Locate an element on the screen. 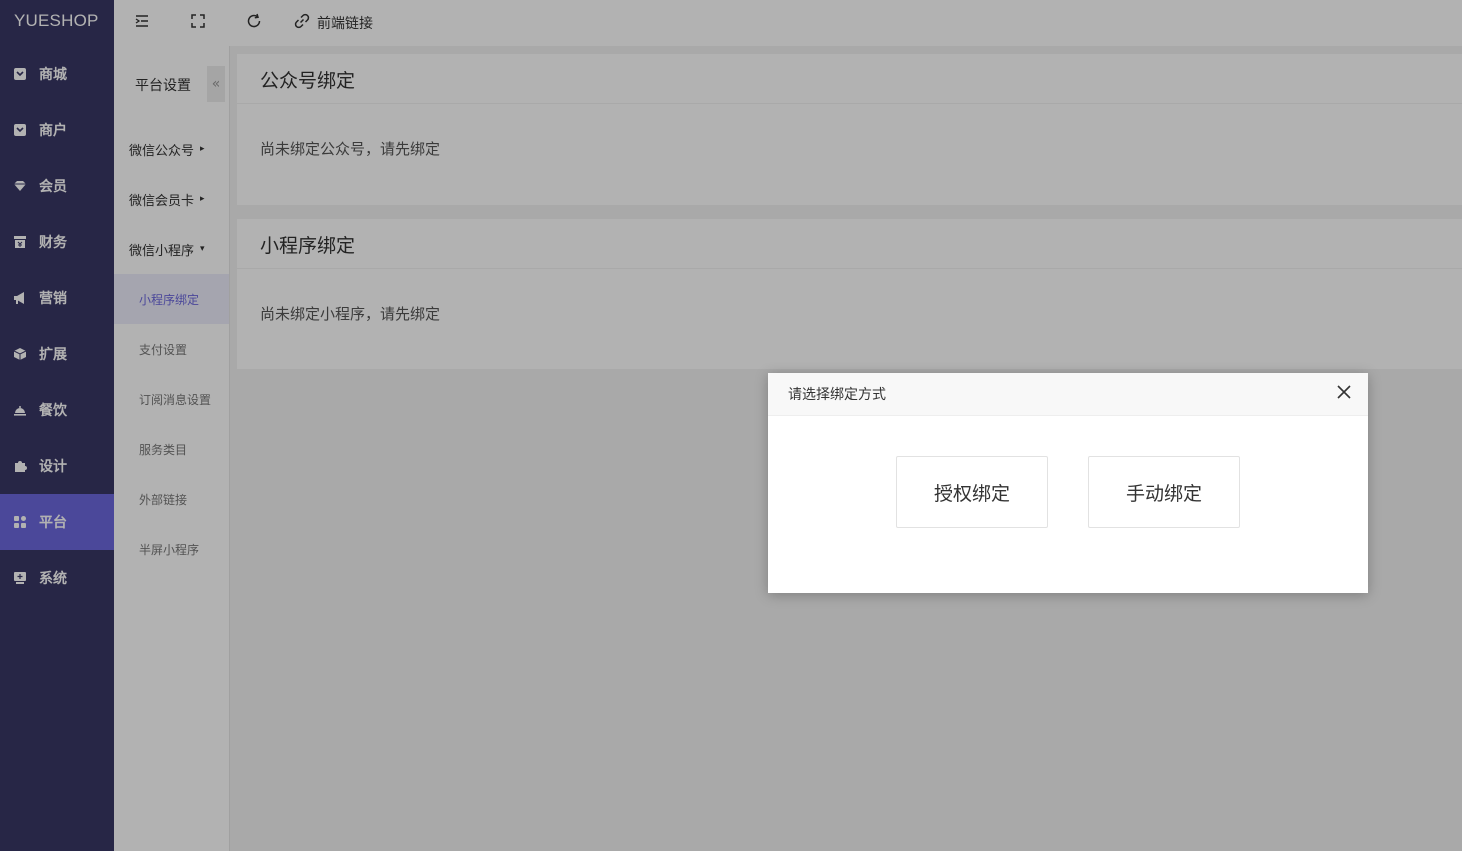 This screenshot has width=1462, height=851. close-button is located at coordinates (1344, 394).